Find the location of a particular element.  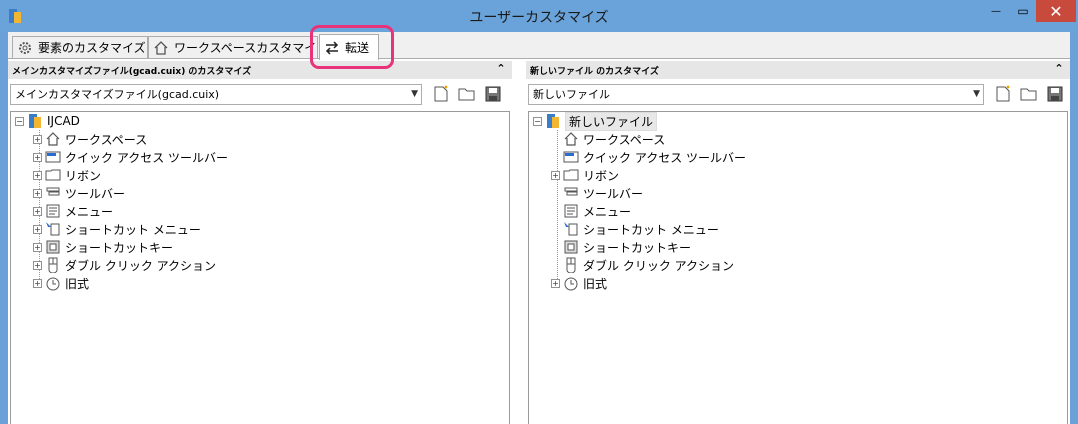

new-file-icon is located at coordinates (1003, 93).